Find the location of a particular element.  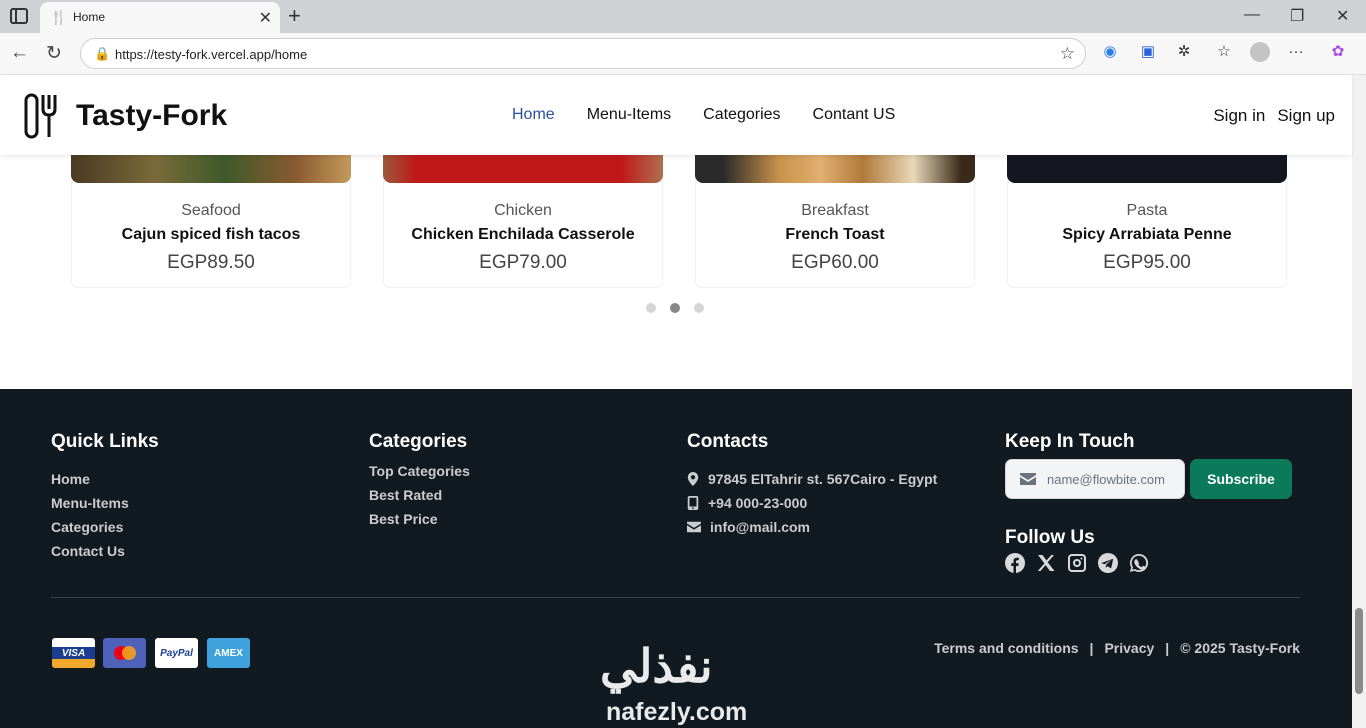

social-links is located at coordinates (1077, 563).